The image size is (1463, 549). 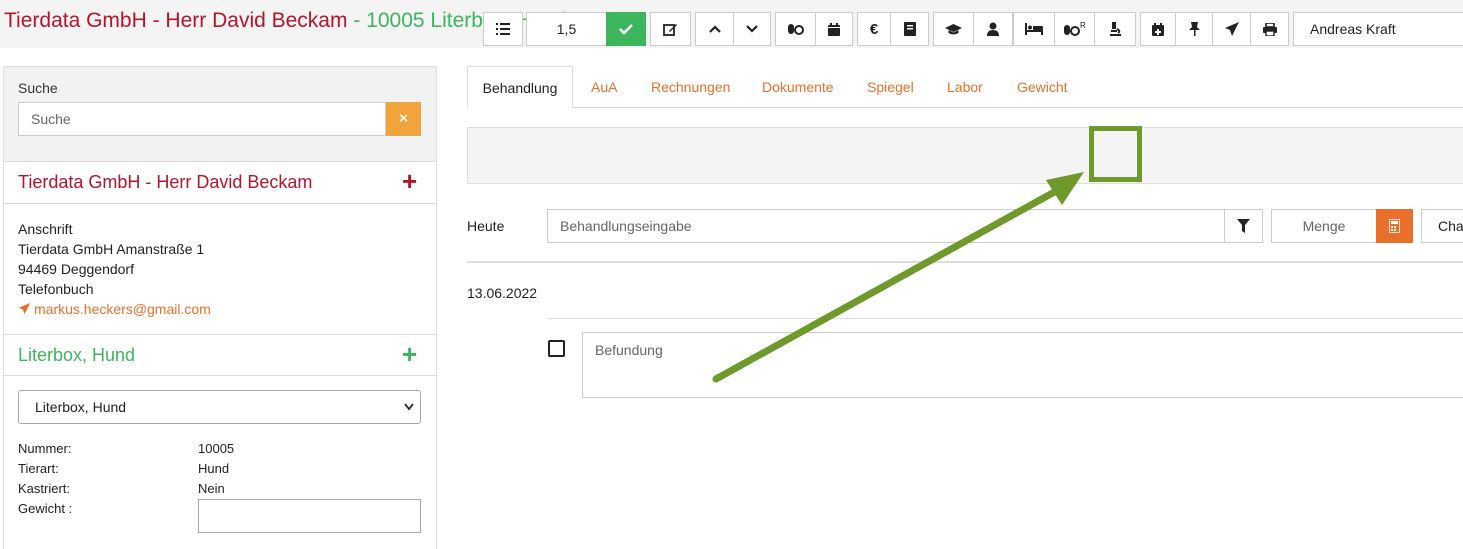 I want to click on send-button, so click(x=1231, y=29).